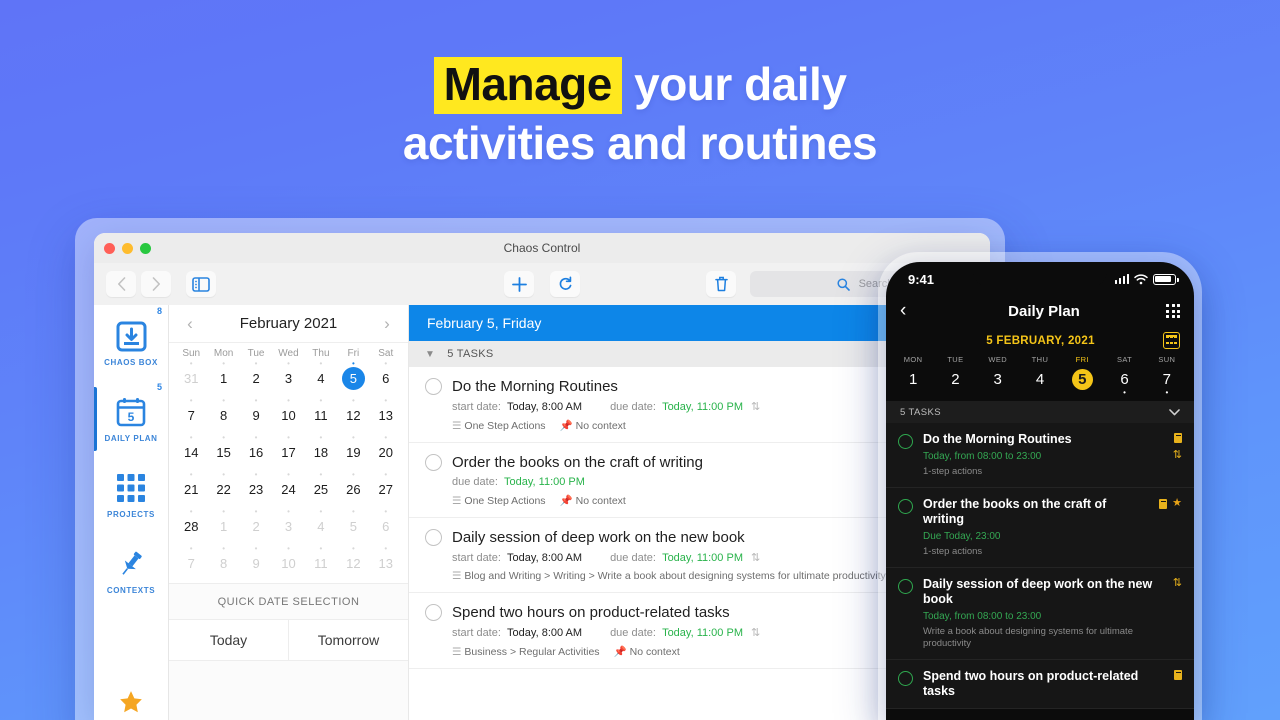 This screenshot has height=720, width=1280. Describe the element at coordinates (191, 379) in the screenshot. I see `calendar-day-cell: • 31` at that location.